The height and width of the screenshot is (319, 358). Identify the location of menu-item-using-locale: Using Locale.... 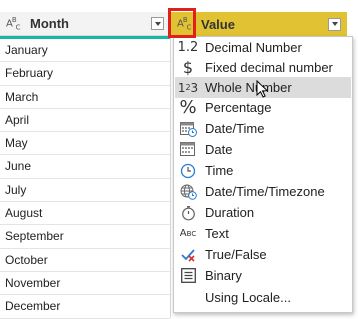
(263, 297).